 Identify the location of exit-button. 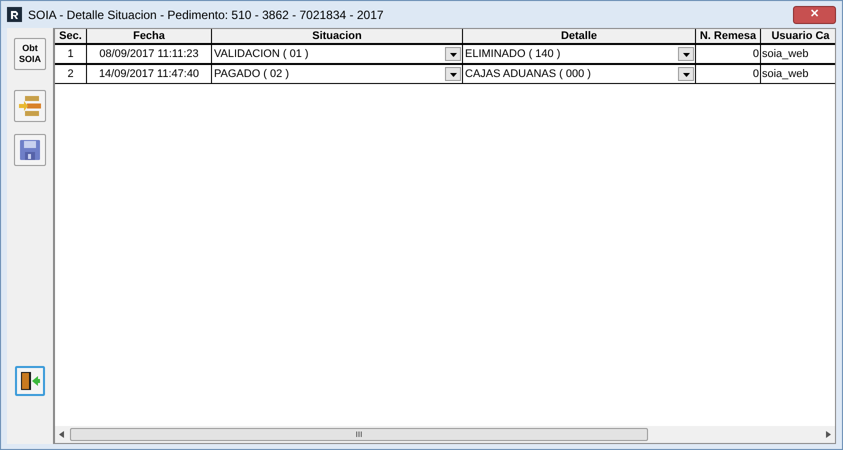
(30, 381).